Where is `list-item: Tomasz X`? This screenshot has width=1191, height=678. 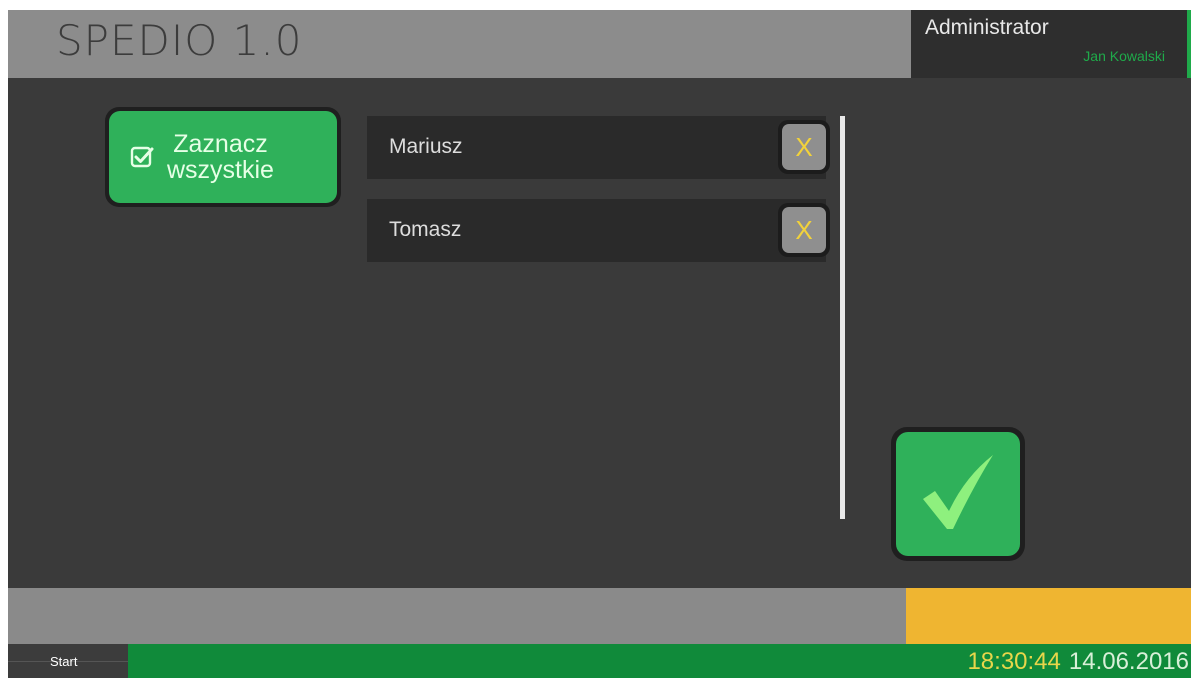 list-item: Tomasz X is located at coordinates (598, 230).